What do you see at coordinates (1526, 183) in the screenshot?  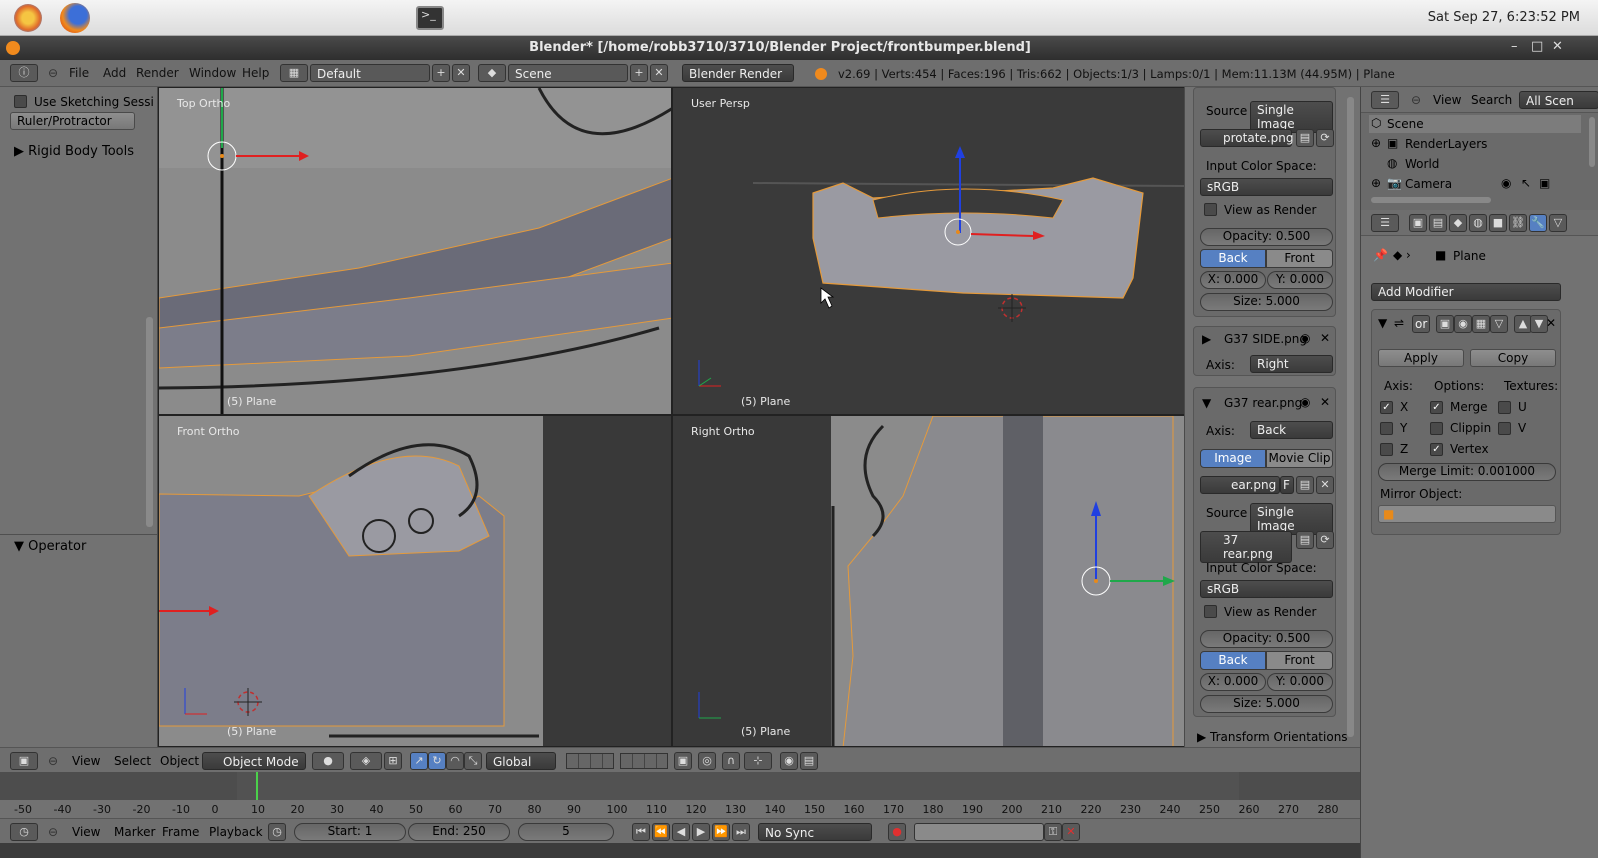 I see `select-cursor-icon: ↖` at bounding box center [1526, 183].